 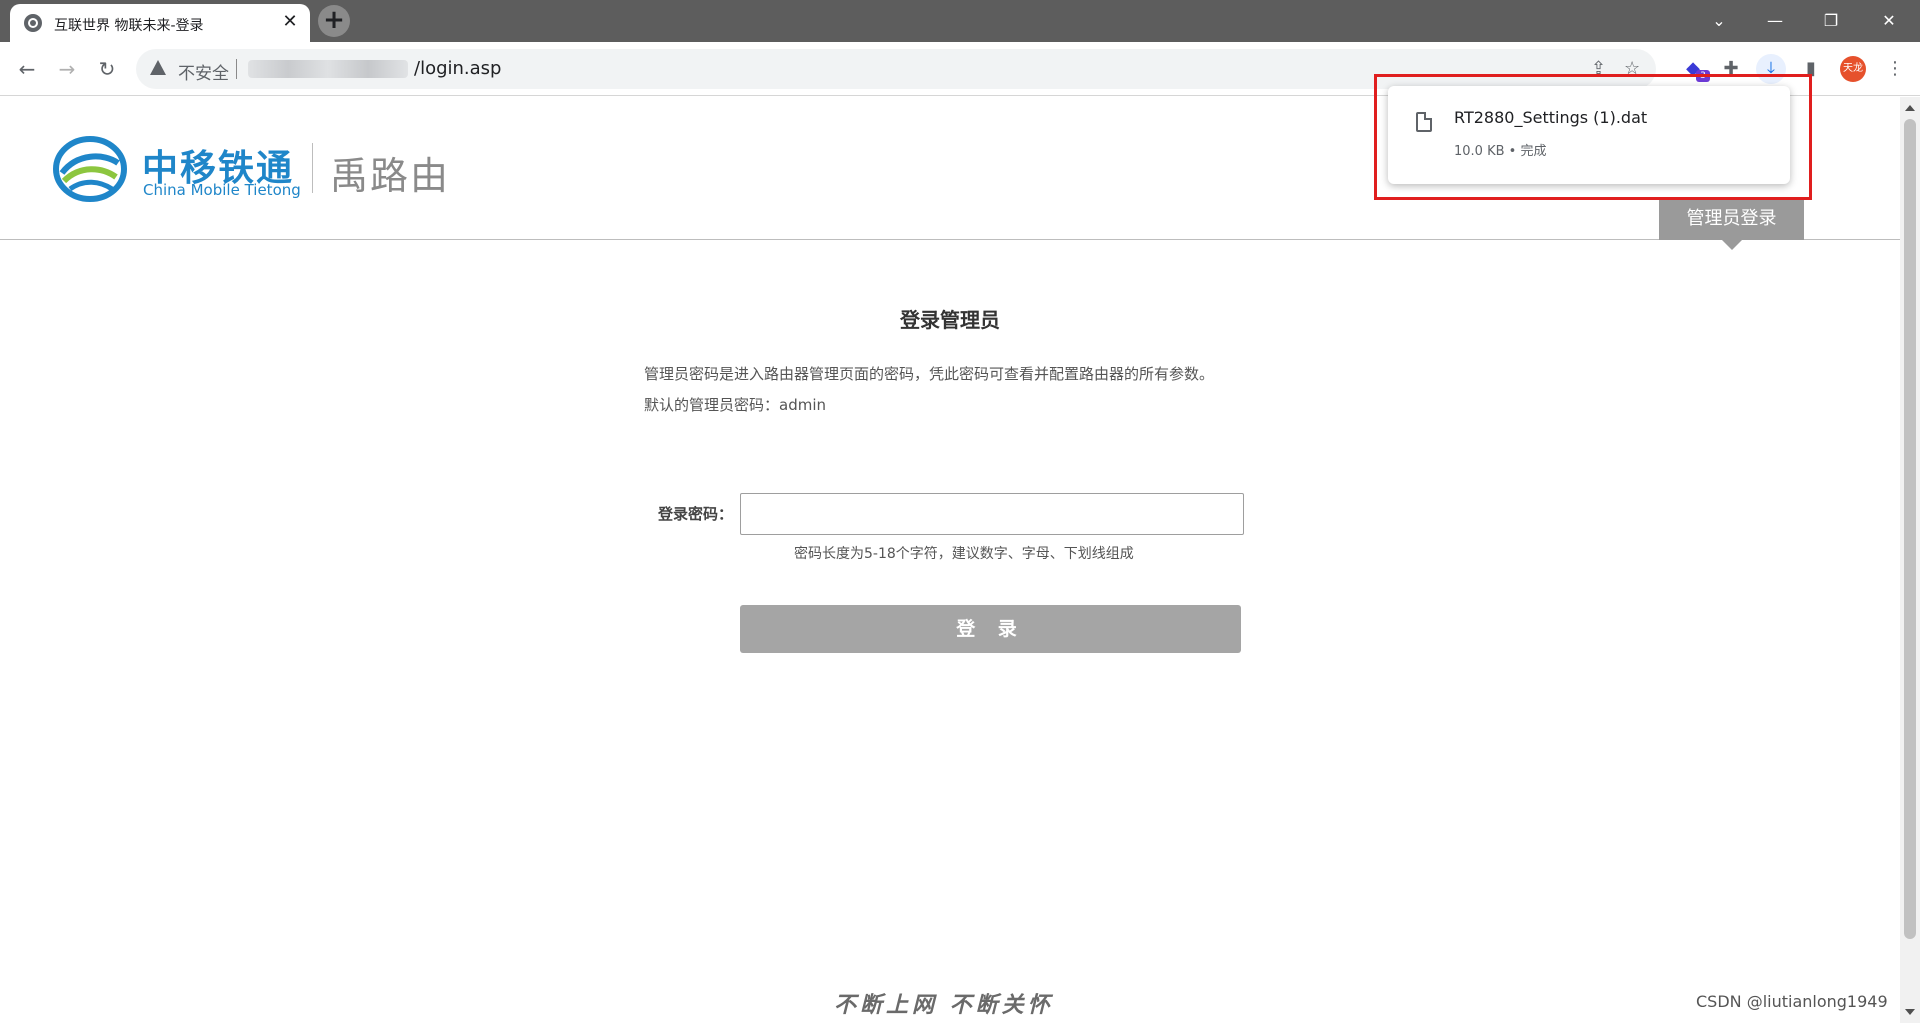 What do you see at coordinates (90, 169) in the screenshot?
I see `china-mobile-logo-icon` at bounding box center [90, 169].